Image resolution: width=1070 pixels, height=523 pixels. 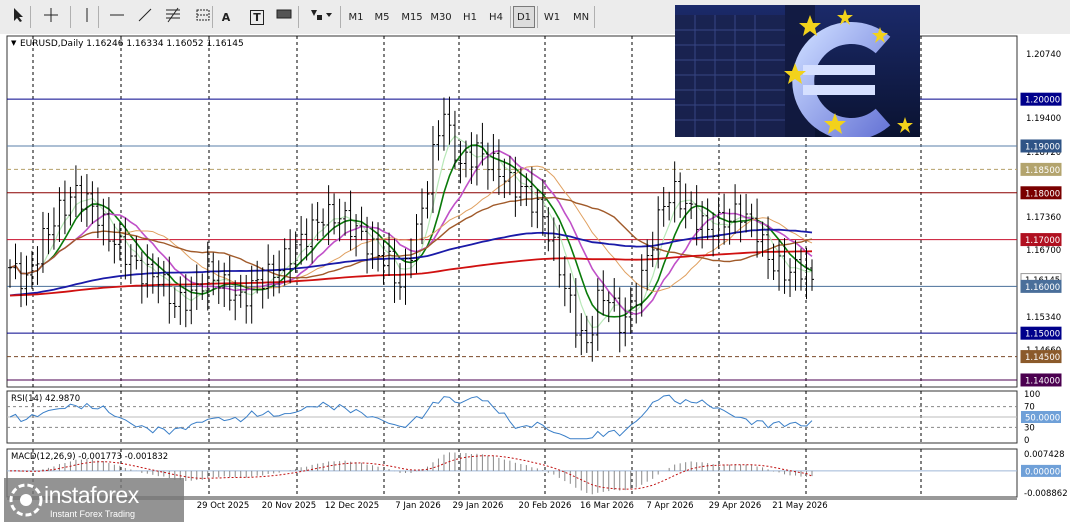 What do you see at coordinates (1026, 441) in the screenshot?
I see `rsi-axis-label: 0` at bounding box center [1026, 441].